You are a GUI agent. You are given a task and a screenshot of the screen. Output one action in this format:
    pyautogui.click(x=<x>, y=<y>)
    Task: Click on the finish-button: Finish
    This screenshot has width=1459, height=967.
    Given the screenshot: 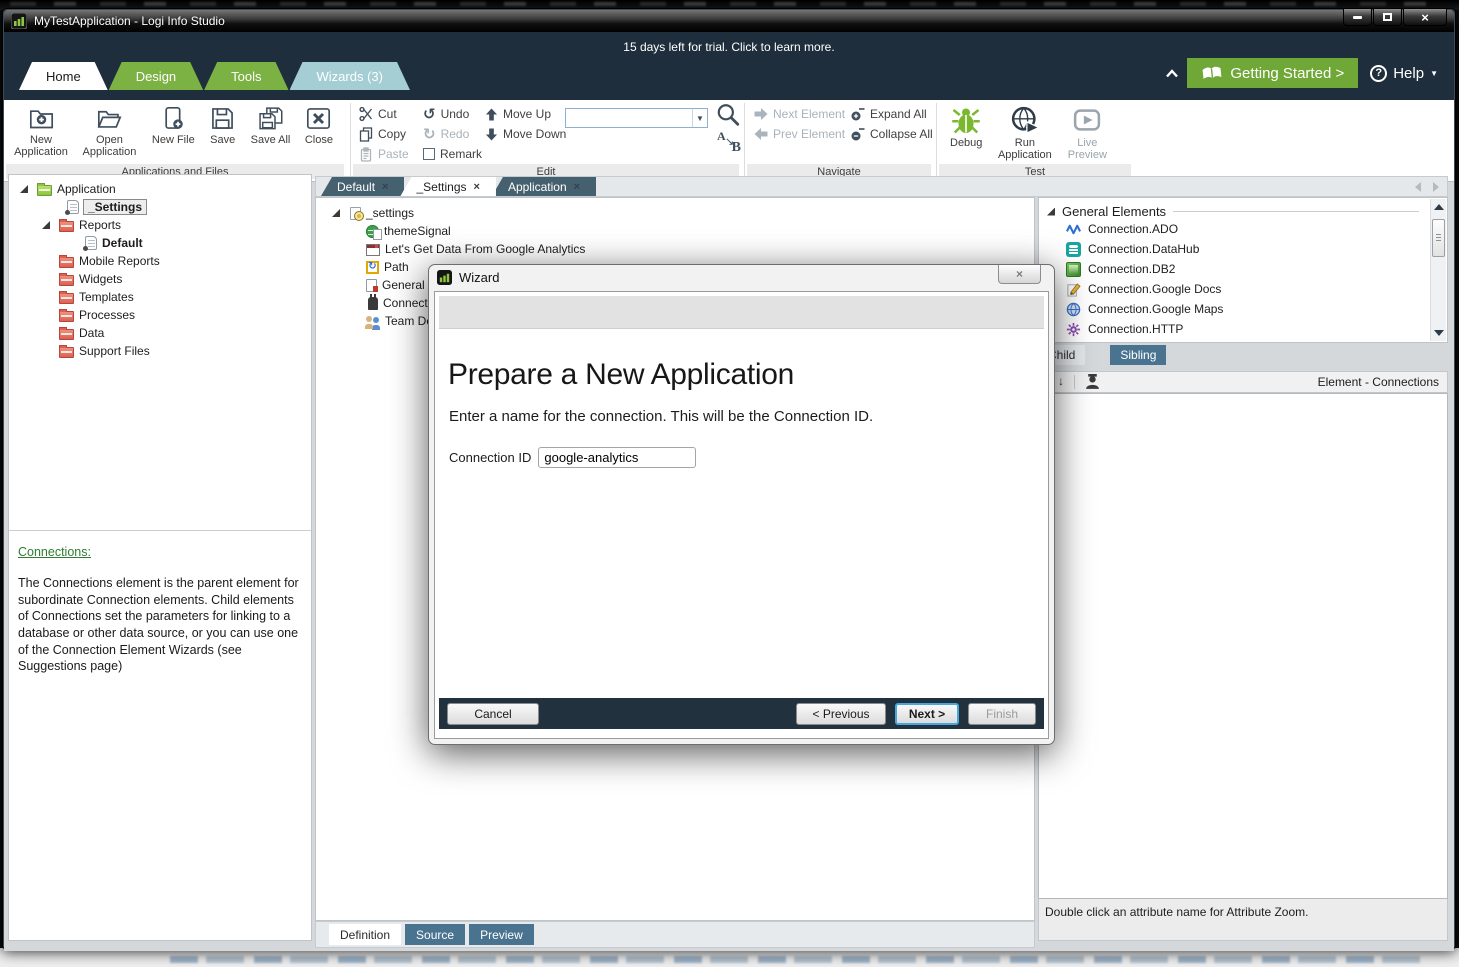 What is the action you would take?
    pyautogui.click(x=1002, y=713)
    